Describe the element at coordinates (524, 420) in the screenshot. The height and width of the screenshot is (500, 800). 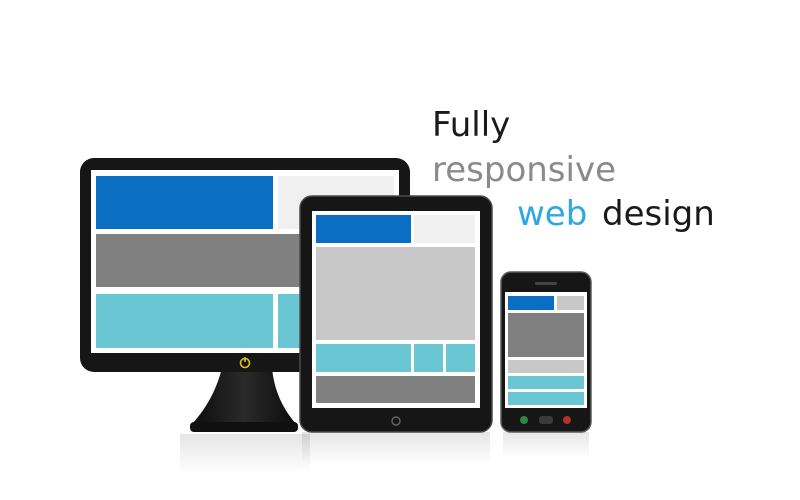
I see `call-icon` at that location.